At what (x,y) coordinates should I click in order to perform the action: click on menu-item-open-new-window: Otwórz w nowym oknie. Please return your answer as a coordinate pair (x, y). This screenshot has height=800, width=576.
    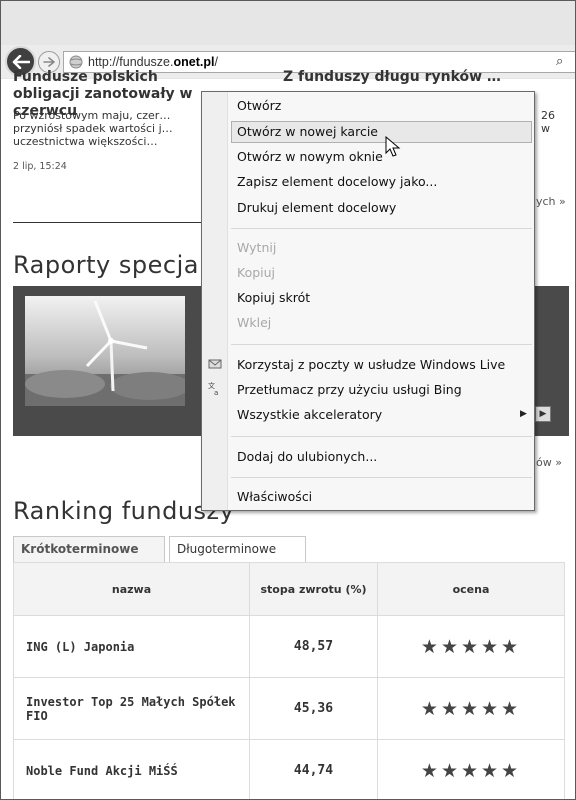
    Looking at the image, I should click on (310, 156).